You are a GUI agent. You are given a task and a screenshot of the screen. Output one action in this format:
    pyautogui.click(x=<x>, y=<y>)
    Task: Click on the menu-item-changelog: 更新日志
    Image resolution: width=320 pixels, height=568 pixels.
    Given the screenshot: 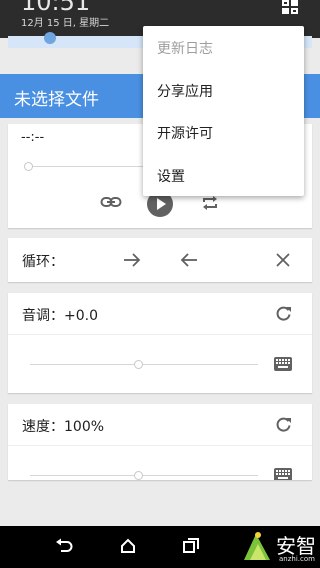 What is the action you would take?
    pyautogui.click(x=185, y=48)
    